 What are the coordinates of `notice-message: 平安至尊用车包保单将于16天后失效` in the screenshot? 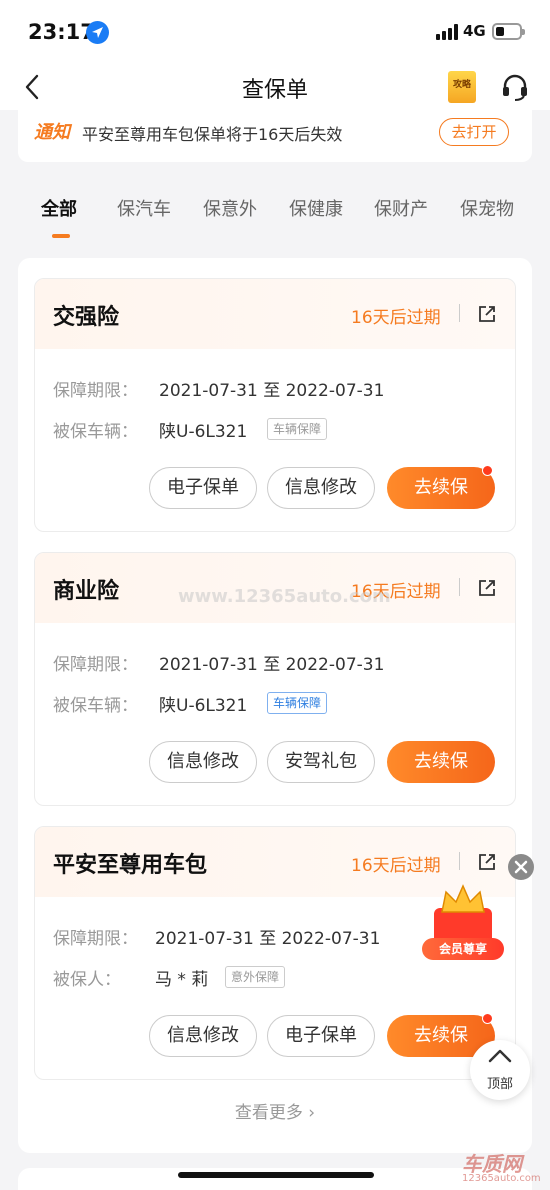 It's located at (212, 134).